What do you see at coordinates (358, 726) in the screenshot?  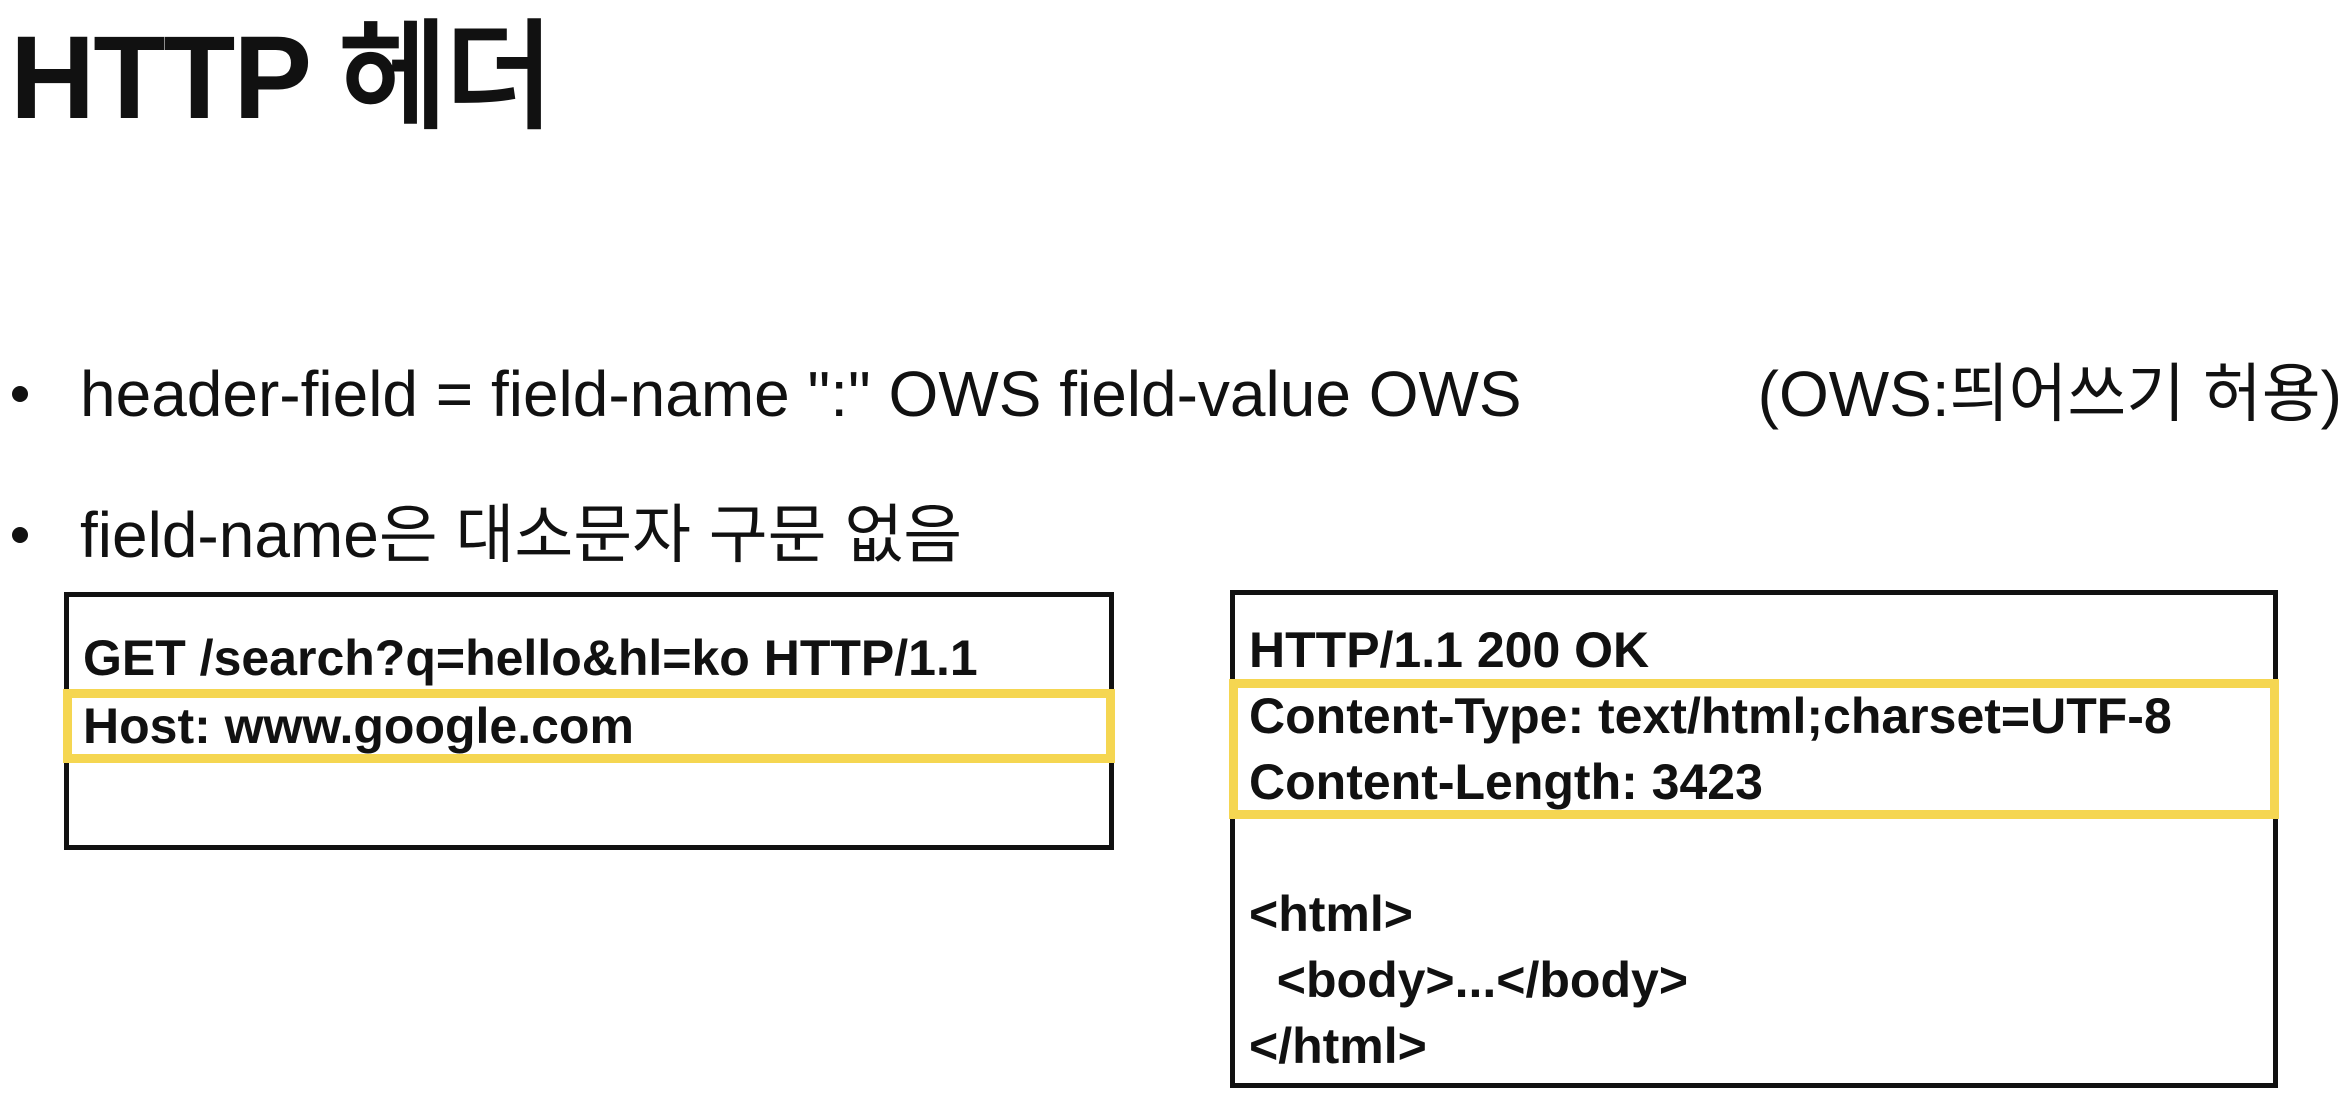 I see `request-header-host: Host: www.google.com` at bounding box center [358, 726].